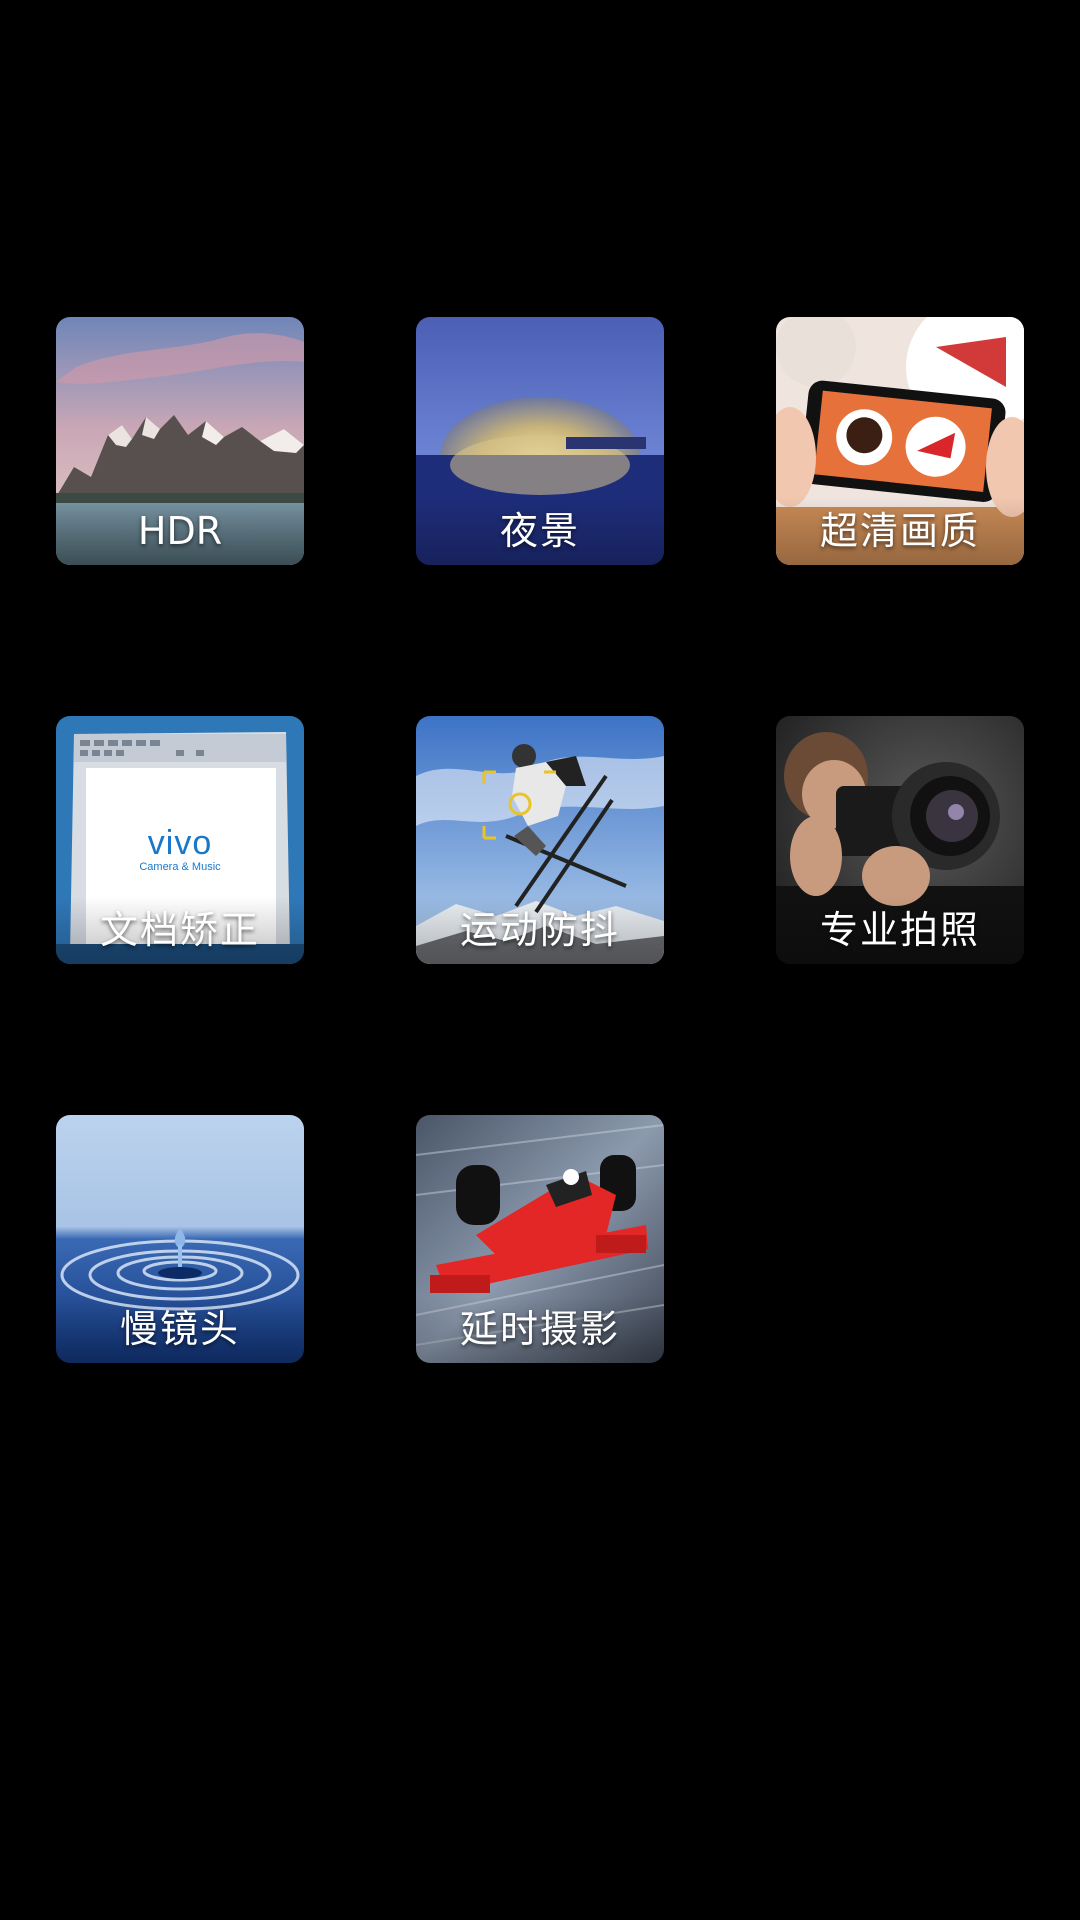 This screenshot has width=1080, height=1920. What do you see at coordinates (180, 1329) in the screenshot?
I see `mode-label: 慢镜头` at bounding box center [180, 1329].